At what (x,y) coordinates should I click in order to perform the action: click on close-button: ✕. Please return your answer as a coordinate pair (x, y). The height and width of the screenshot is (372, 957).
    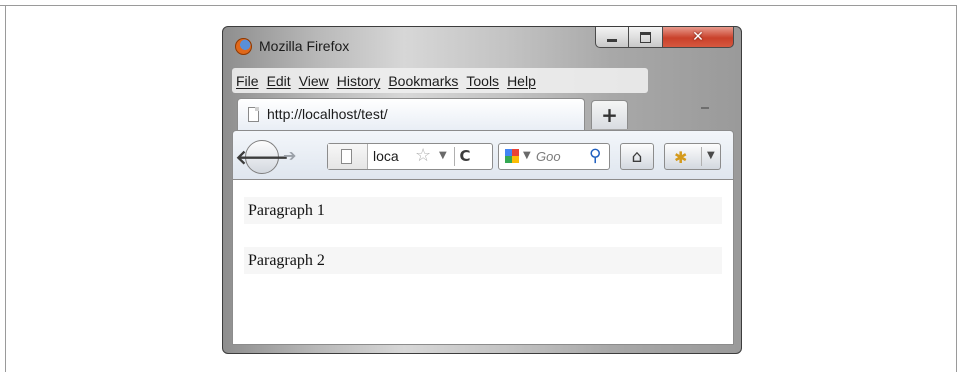
    Looking at the image, I should click on (698, 37).